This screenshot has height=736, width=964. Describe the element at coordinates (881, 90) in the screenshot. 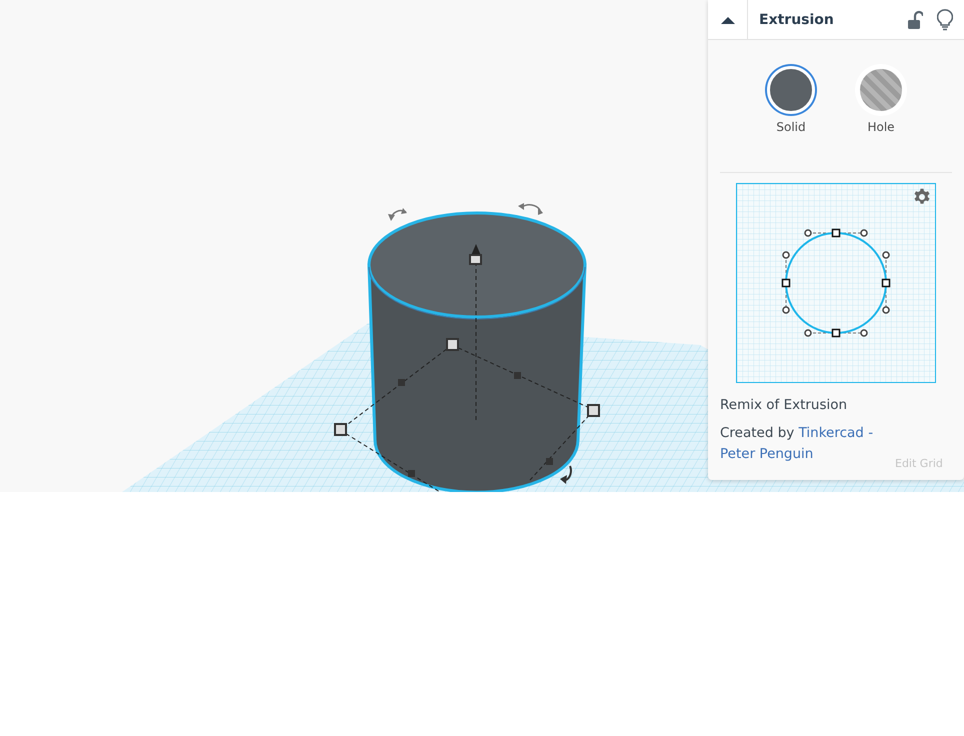

I see `striped-circle-icon` at that location.